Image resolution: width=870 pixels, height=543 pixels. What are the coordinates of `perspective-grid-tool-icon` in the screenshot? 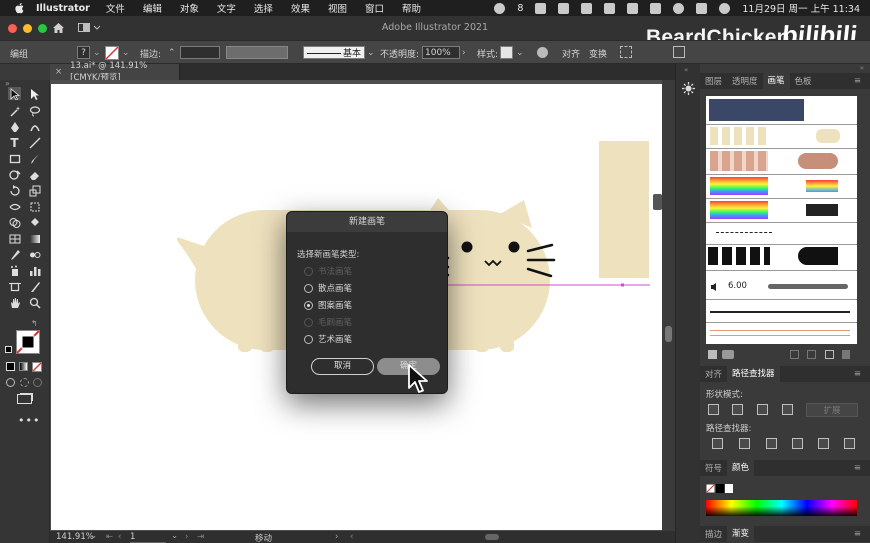 It's located at (14, 238).